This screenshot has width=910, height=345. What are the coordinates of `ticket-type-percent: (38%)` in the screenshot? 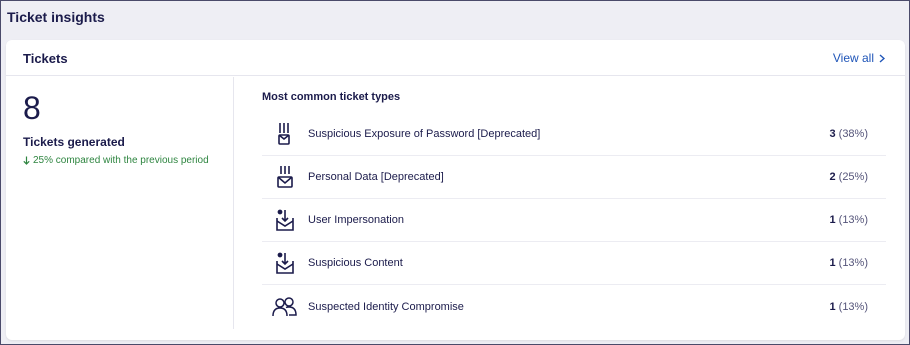 It's located at (853, 134).